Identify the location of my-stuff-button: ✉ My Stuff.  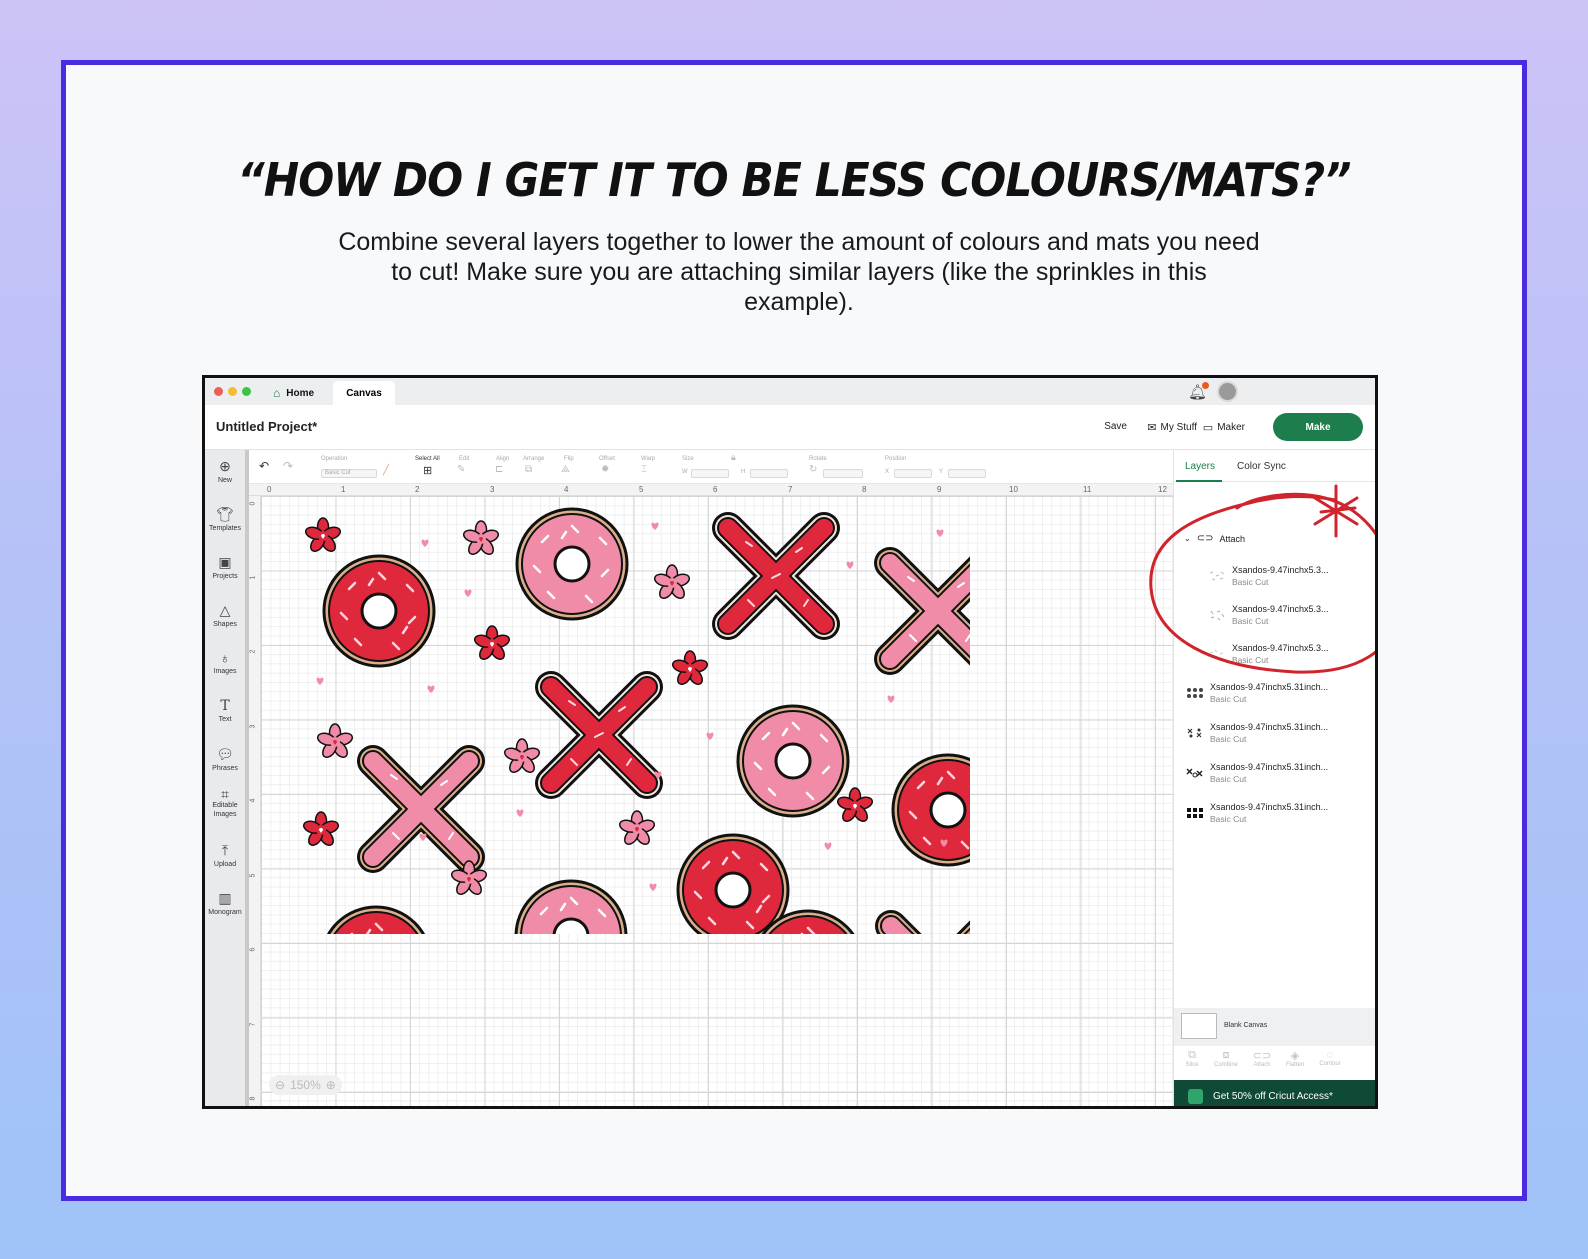
(1172, 427).